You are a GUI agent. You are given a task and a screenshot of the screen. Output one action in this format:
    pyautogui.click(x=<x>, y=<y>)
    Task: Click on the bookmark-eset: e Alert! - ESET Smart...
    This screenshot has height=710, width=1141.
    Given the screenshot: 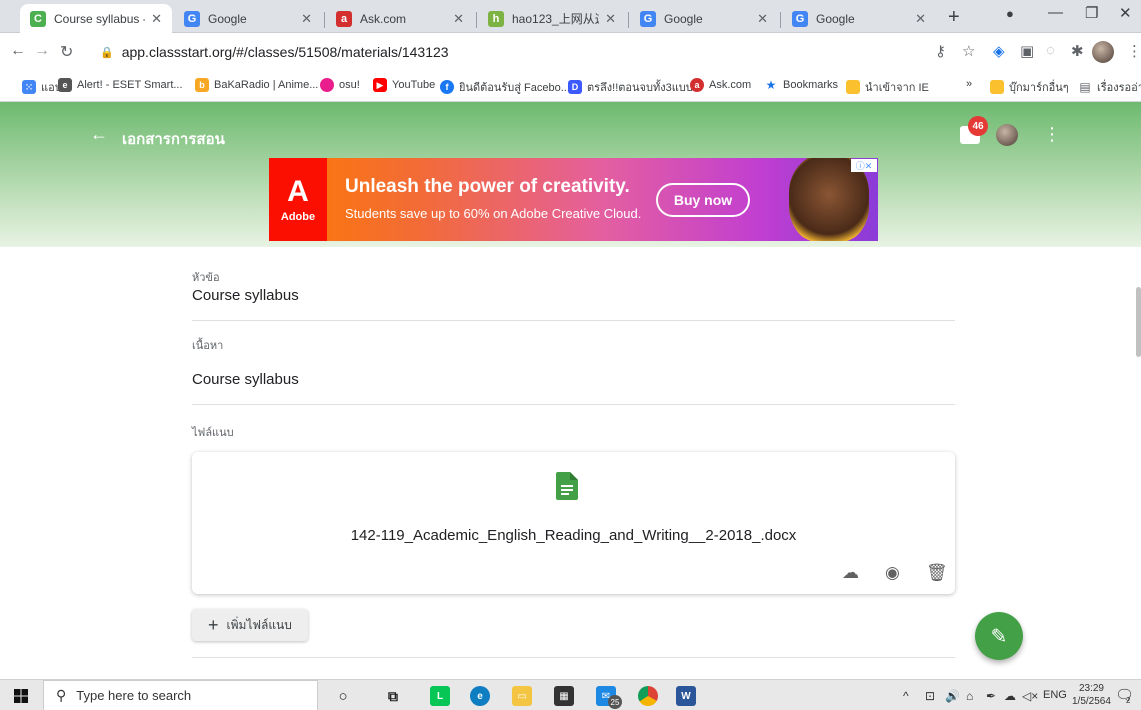 What is the action you would take?
    pyautogui.click(x=120, y=85)
    